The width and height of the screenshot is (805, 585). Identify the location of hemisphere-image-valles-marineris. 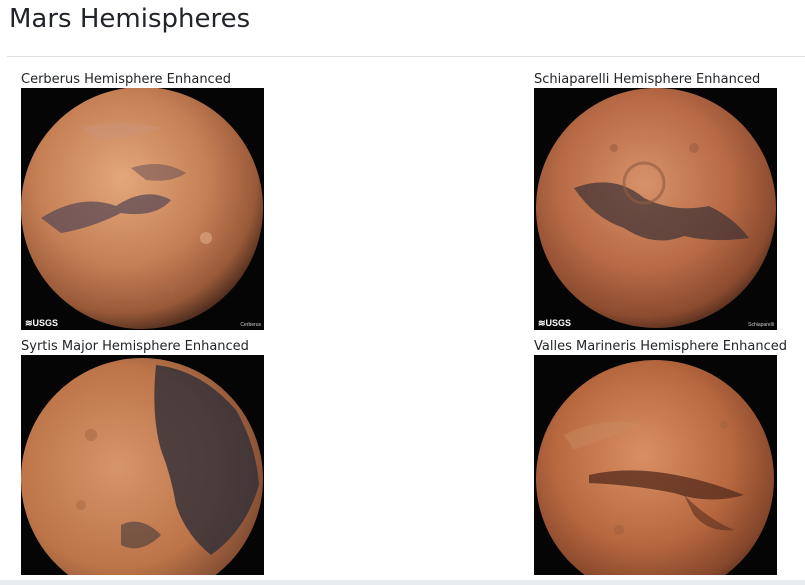
(655, 465).